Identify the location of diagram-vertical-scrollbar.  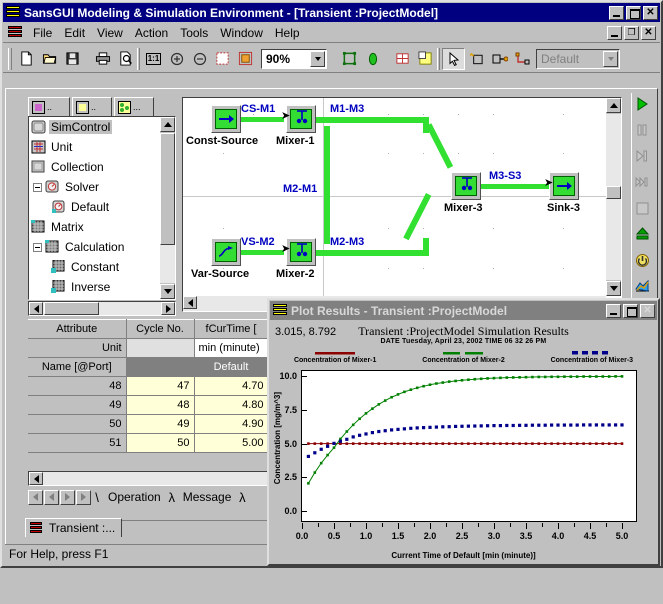
(613, 197).